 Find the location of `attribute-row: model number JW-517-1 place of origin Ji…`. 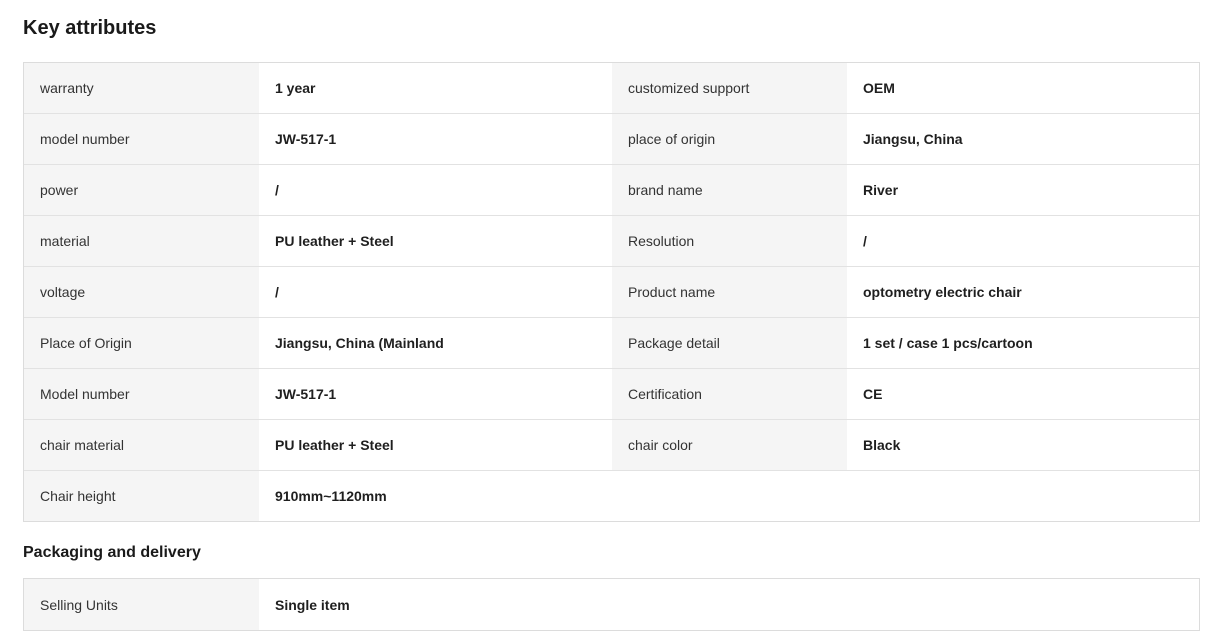

attribute-row: model number JW-517-1 place of origin Ji… is located at coordinates (611, 139).